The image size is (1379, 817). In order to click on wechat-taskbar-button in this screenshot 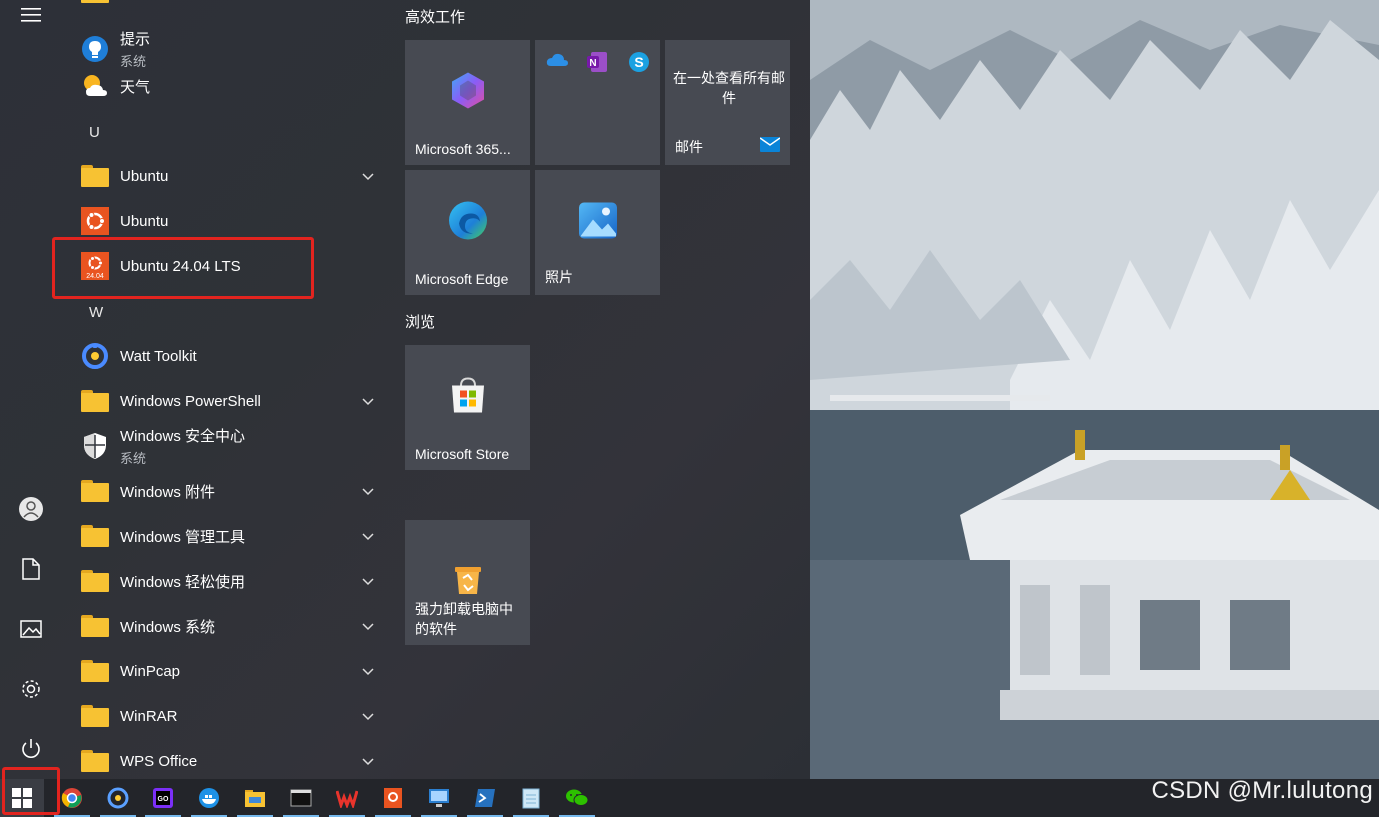, I will do `click(577, 798)`.